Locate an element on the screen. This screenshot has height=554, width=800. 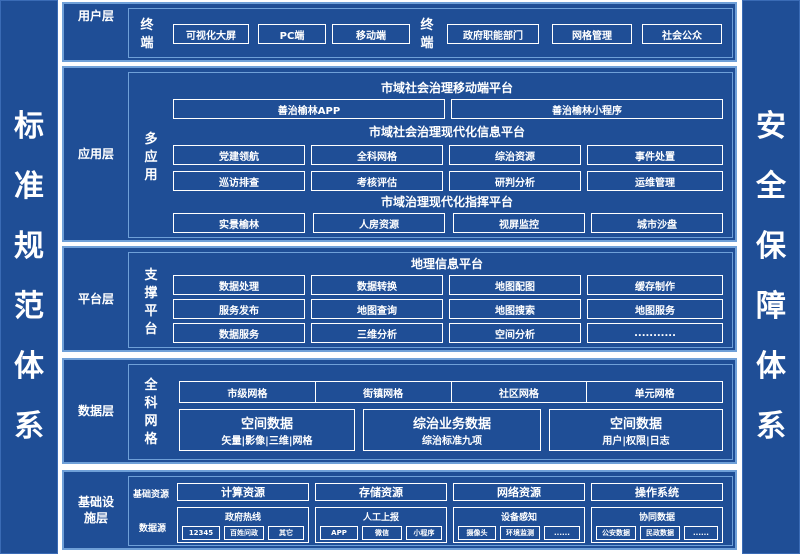
left-char: 准 is located at coordinates (29, 186).